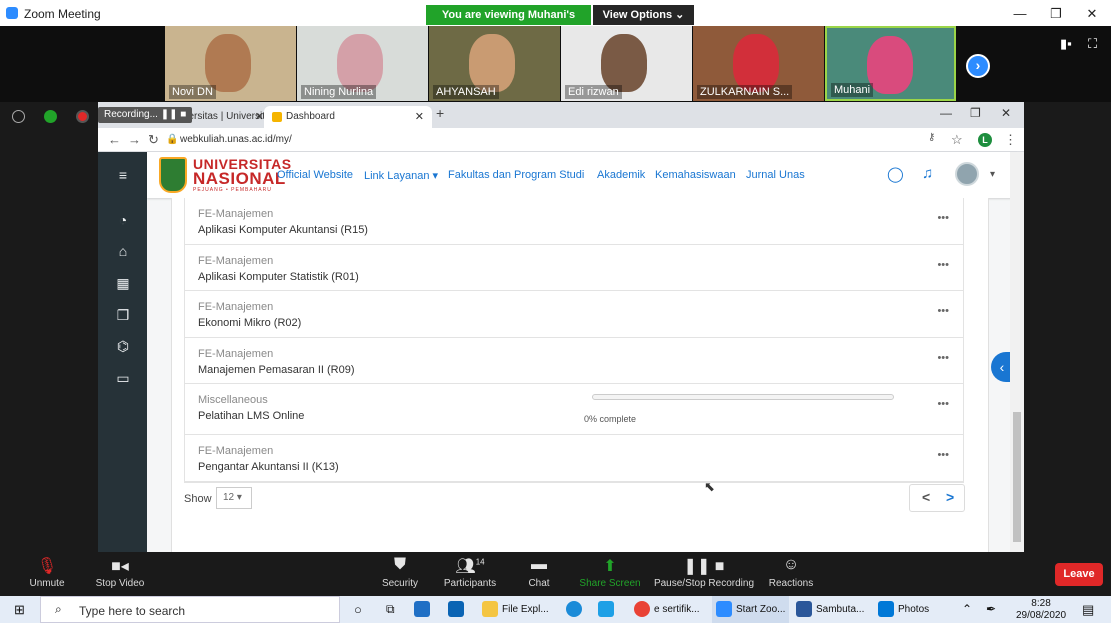  I want to click on minimize-icon: —, so click(1020, 13).